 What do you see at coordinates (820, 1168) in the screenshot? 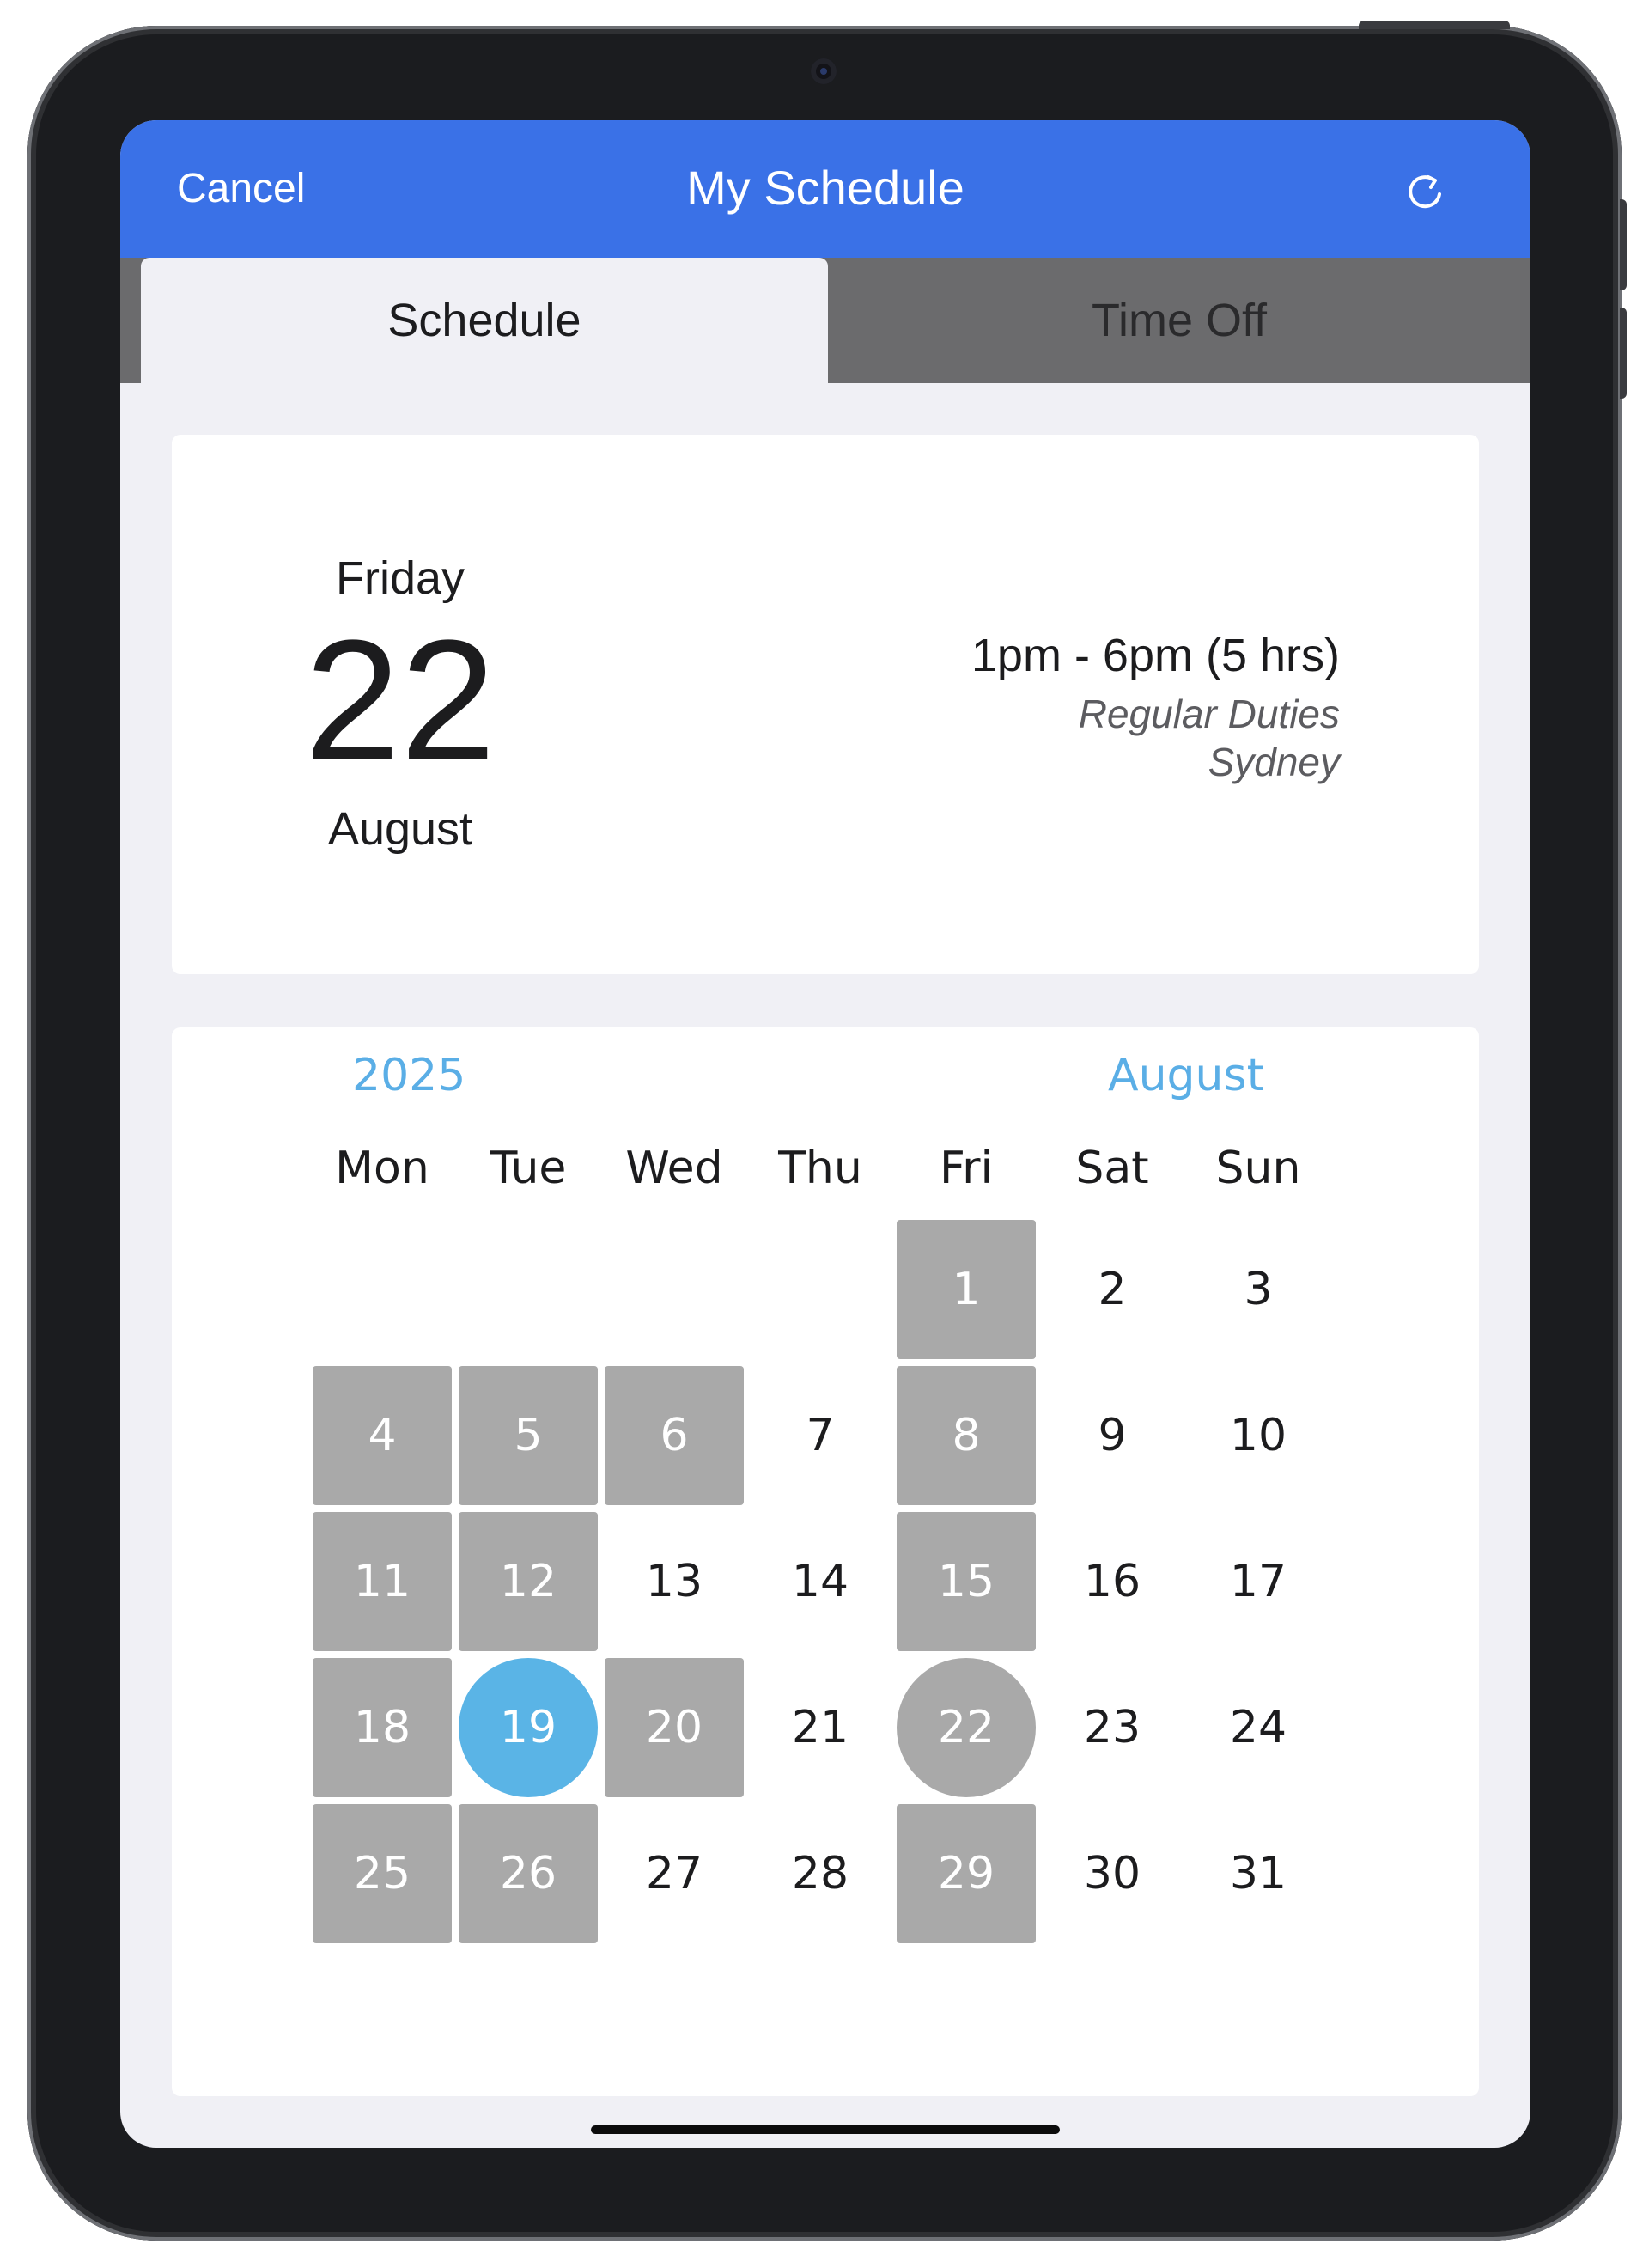
I see `weekday-thu: Thu` at bounding box center [820, 1168].